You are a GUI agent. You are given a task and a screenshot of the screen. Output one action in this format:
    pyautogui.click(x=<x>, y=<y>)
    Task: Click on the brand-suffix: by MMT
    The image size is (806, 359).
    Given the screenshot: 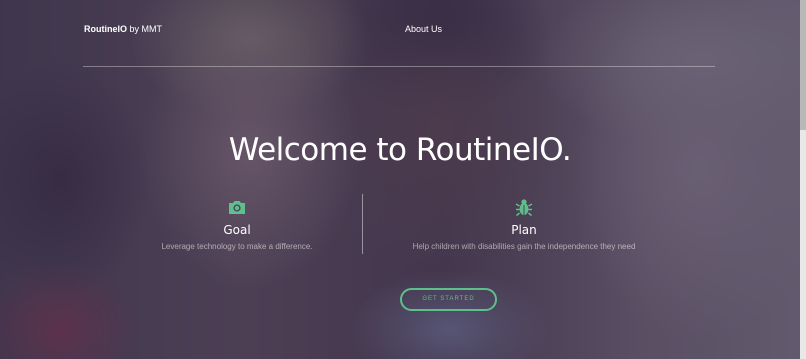 What is the action you would take?
    pyautogui.click(x=145, y=29)
    